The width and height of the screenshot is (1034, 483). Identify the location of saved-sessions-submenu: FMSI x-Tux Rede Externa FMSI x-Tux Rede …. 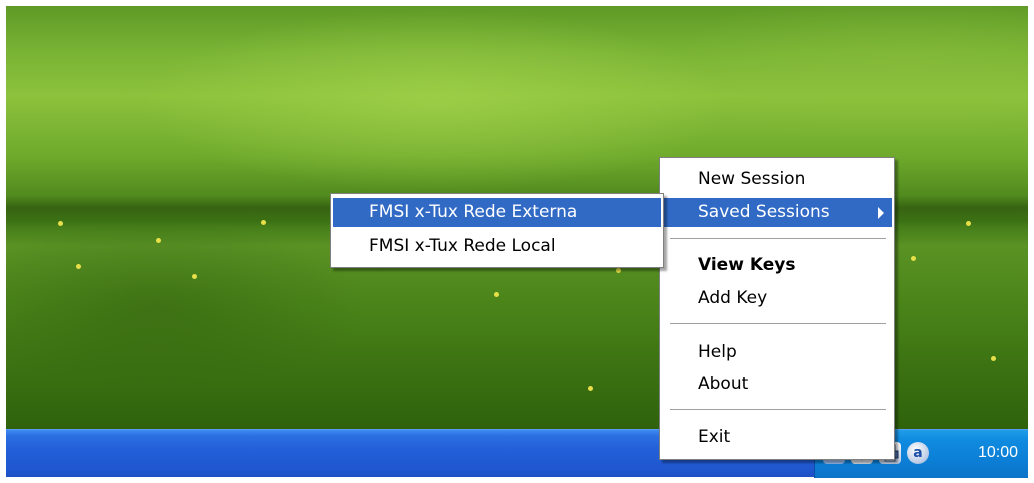
(497, 230).